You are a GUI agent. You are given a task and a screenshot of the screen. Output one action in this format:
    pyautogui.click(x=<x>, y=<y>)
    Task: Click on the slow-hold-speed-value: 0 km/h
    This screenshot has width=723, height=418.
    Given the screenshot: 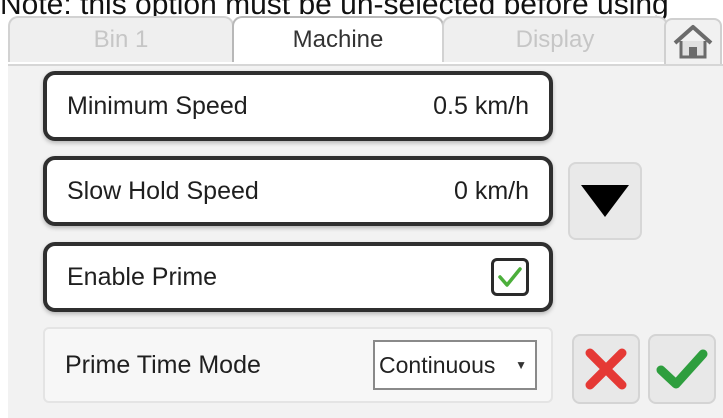 What is the action you would take?
    pyautogui.click(x=491, y=190)
    